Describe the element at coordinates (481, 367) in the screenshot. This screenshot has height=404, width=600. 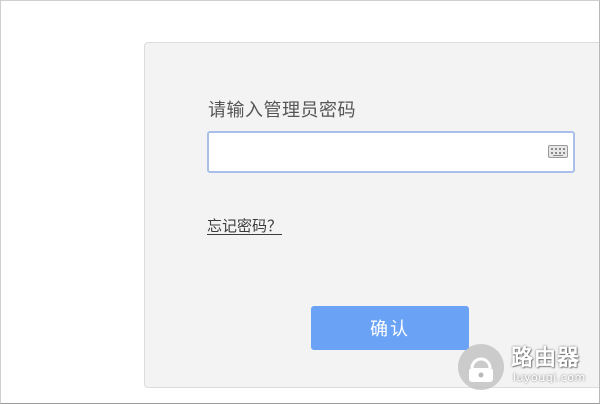
I see `router-lock-icon` at that location.